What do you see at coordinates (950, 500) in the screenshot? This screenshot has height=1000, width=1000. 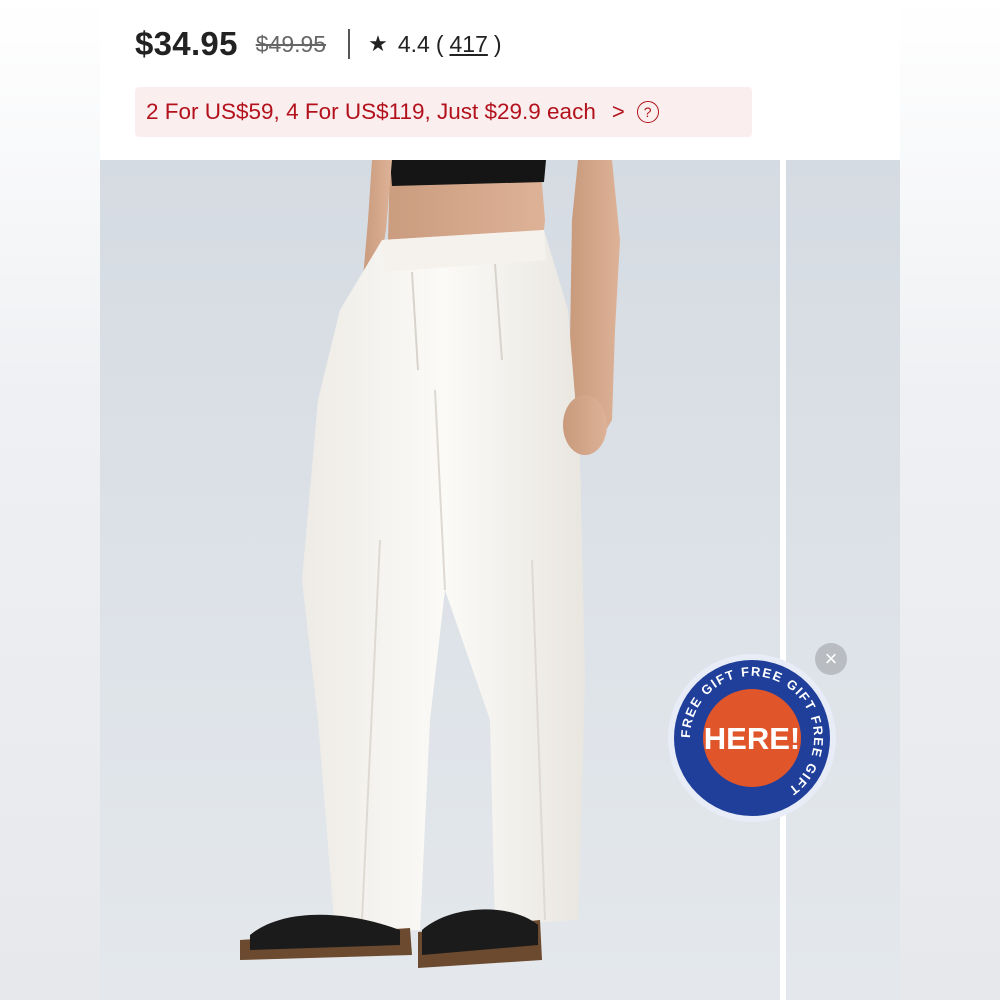 I see `page-background-right` at bounding box center [950, 500].